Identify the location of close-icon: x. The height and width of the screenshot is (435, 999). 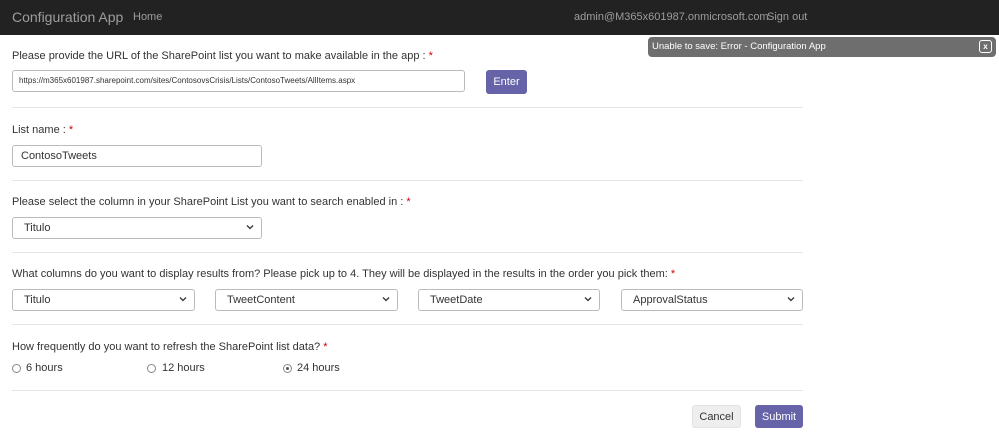
(985, 46).